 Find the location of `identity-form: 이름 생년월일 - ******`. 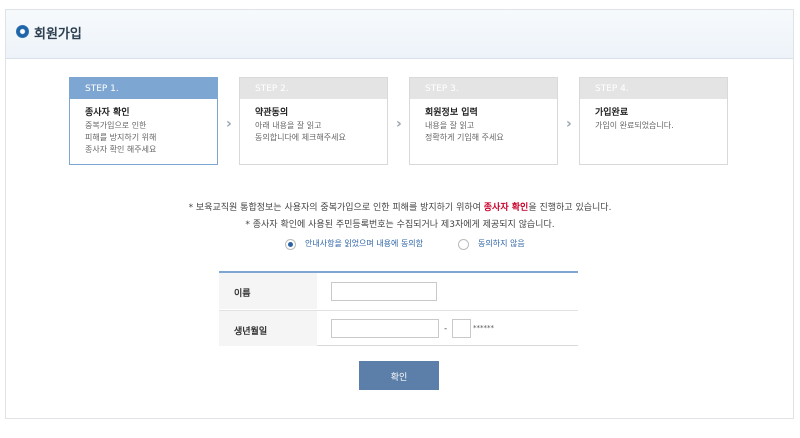

identity-form: 이름 생년월일 - ****** is located at coordinates (398, 308).